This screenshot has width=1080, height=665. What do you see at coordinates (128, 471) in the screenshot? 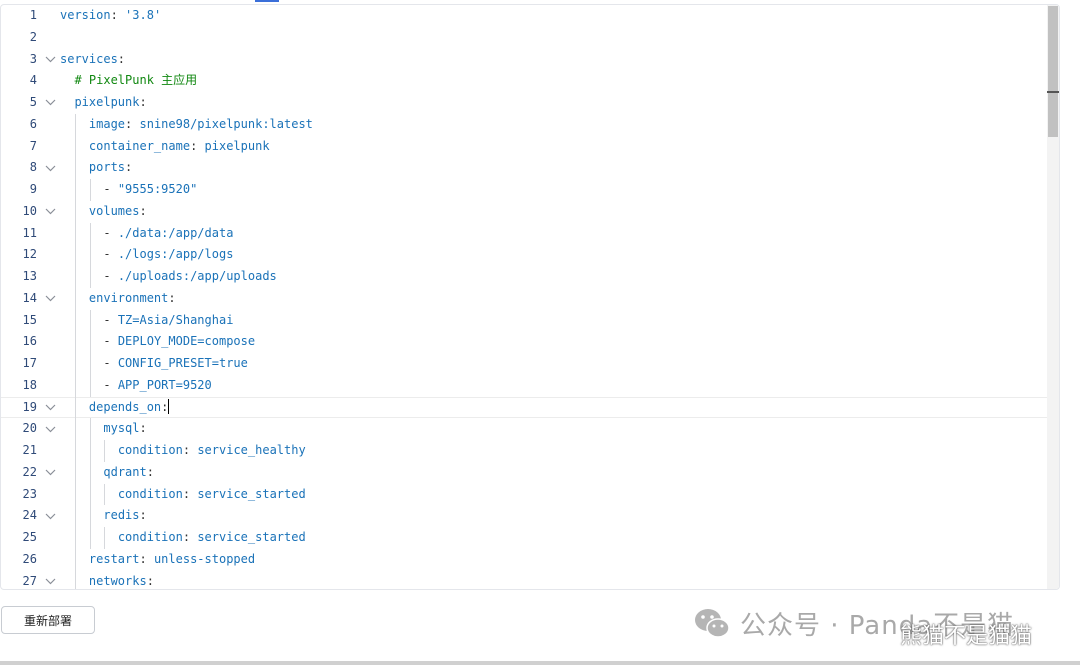
I see `code-text: qdrant:` at bounding box center [128, 471].